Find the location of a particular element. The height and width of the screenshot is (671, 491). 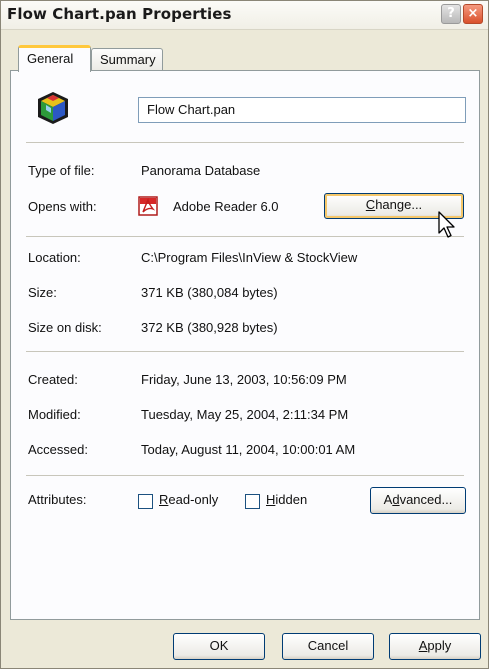

tab-summary: Summary is located at coordinates (127, 59).